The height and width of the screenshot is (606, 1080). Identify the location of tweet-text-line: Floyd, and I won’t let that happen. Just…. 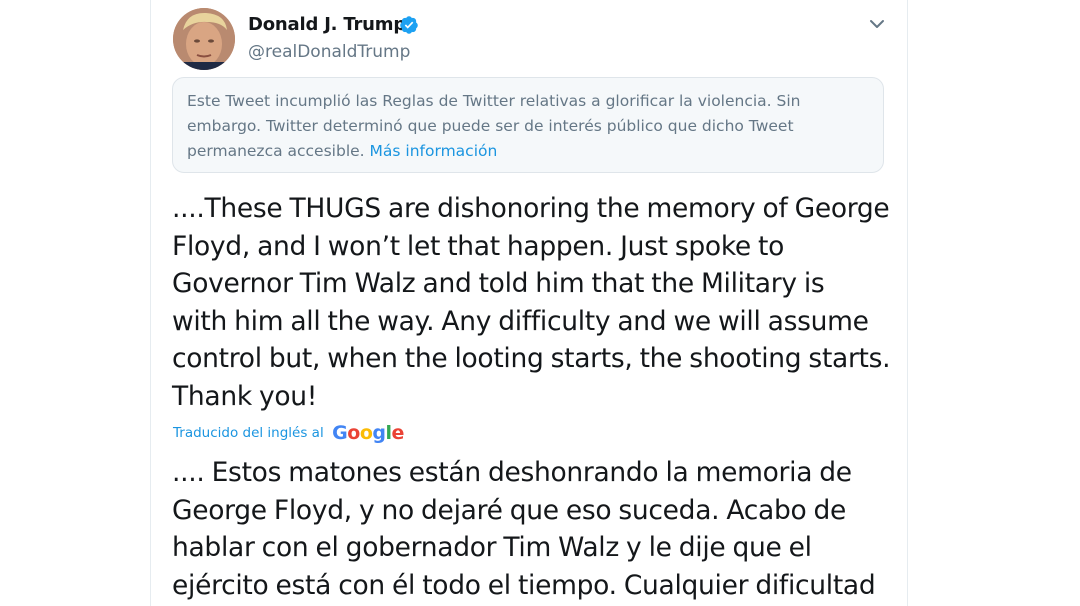
(478, 246).